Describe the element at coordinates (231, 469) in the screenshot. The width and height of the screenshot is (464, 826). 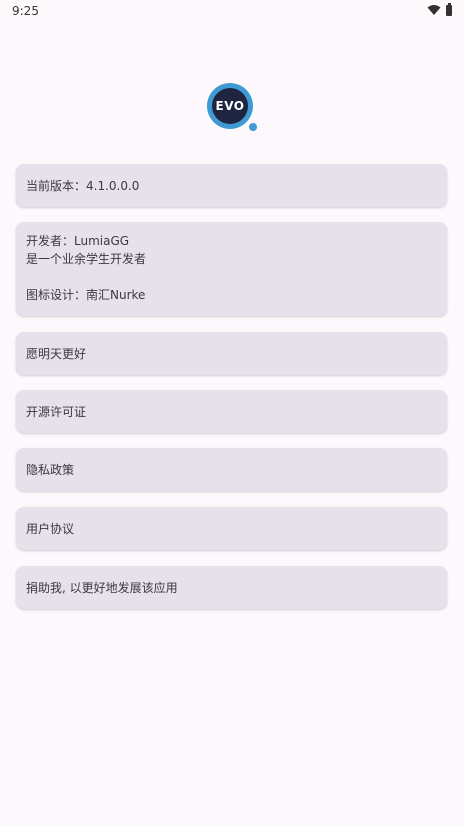
I see `privacy-policy-card: 隐私政策` at that location.